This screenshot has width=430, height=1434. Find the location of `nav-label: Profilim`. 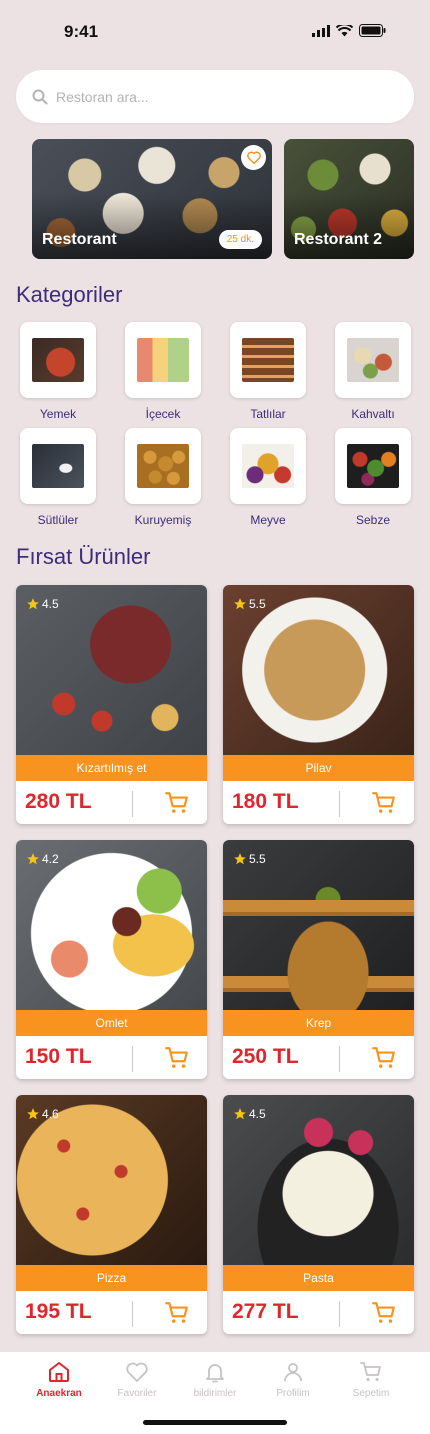

nav-label: Profilim is located at coordinates (293, 1393).